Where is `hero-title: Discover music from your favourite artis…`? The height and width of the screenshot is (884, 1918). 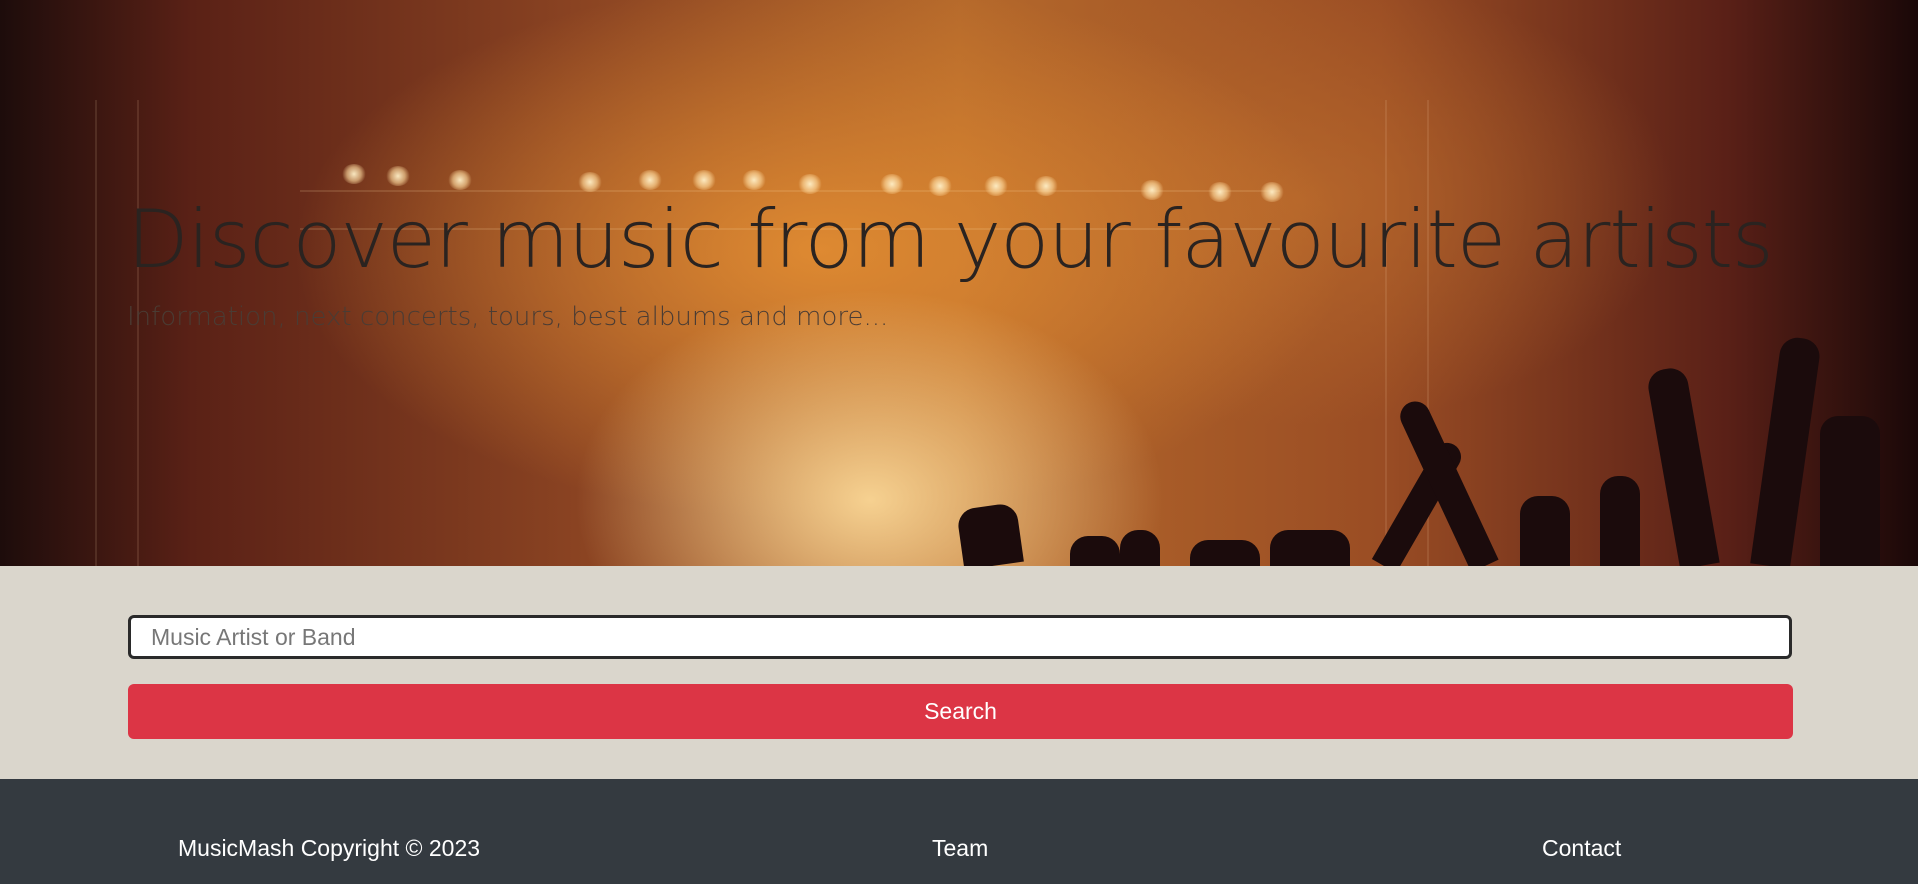 hero-title: Discover music from your favourite artis… is located at coordinates (950, 239).